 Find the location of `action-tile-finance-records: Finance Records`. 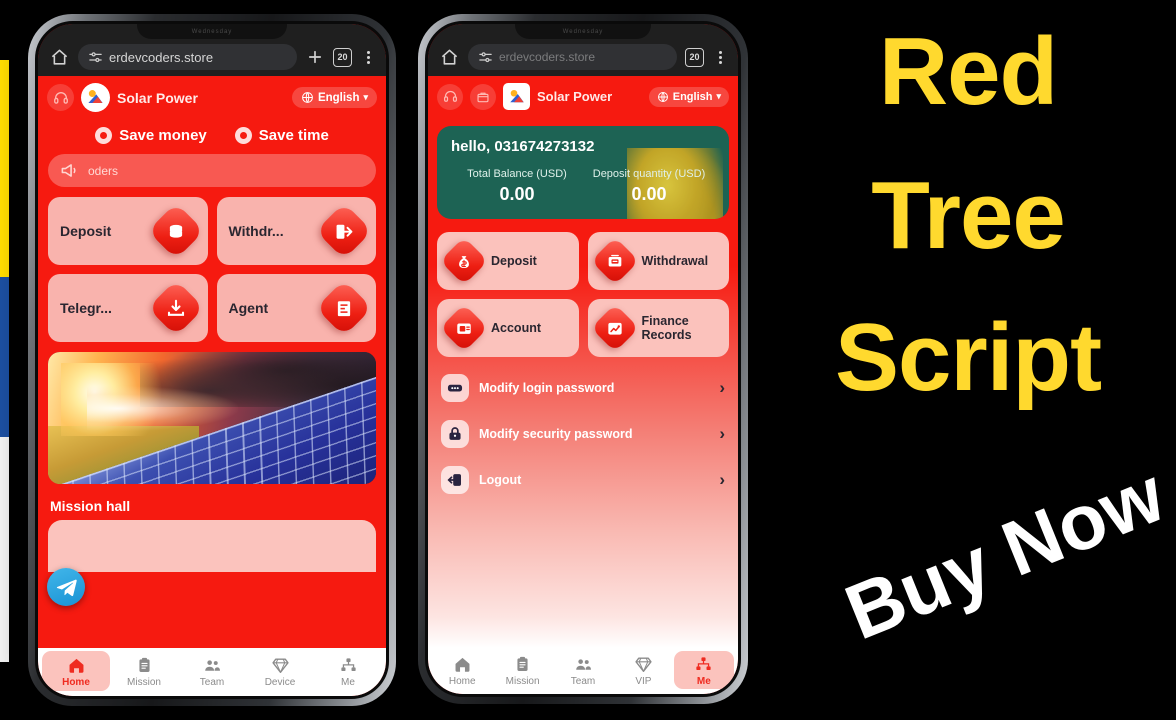

action-tile-finance-records: Finance Records is located at coordinates (658, 328).